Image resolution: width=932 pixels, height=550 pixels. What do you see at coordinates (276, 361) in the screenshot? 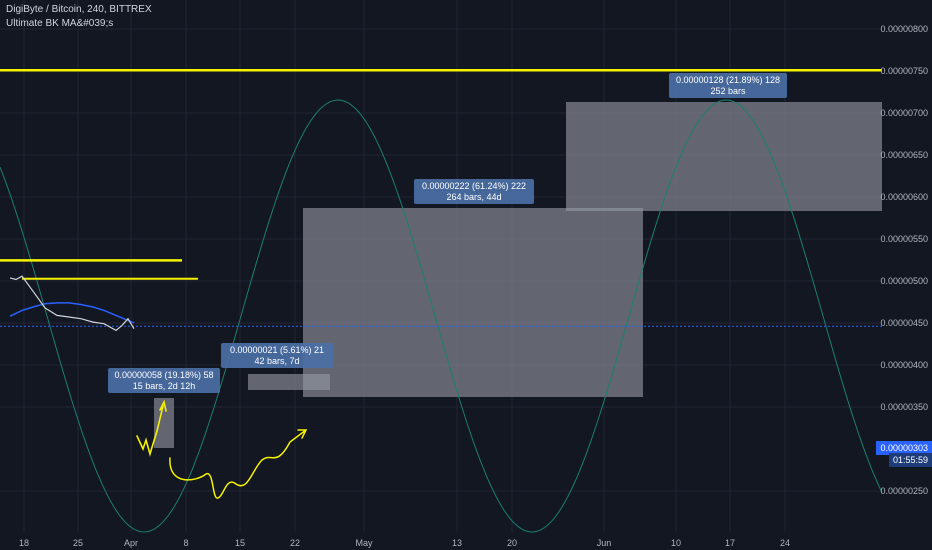
I see `measure-label-bars: 42 bars, 7d` at bounding box center [276, 361].